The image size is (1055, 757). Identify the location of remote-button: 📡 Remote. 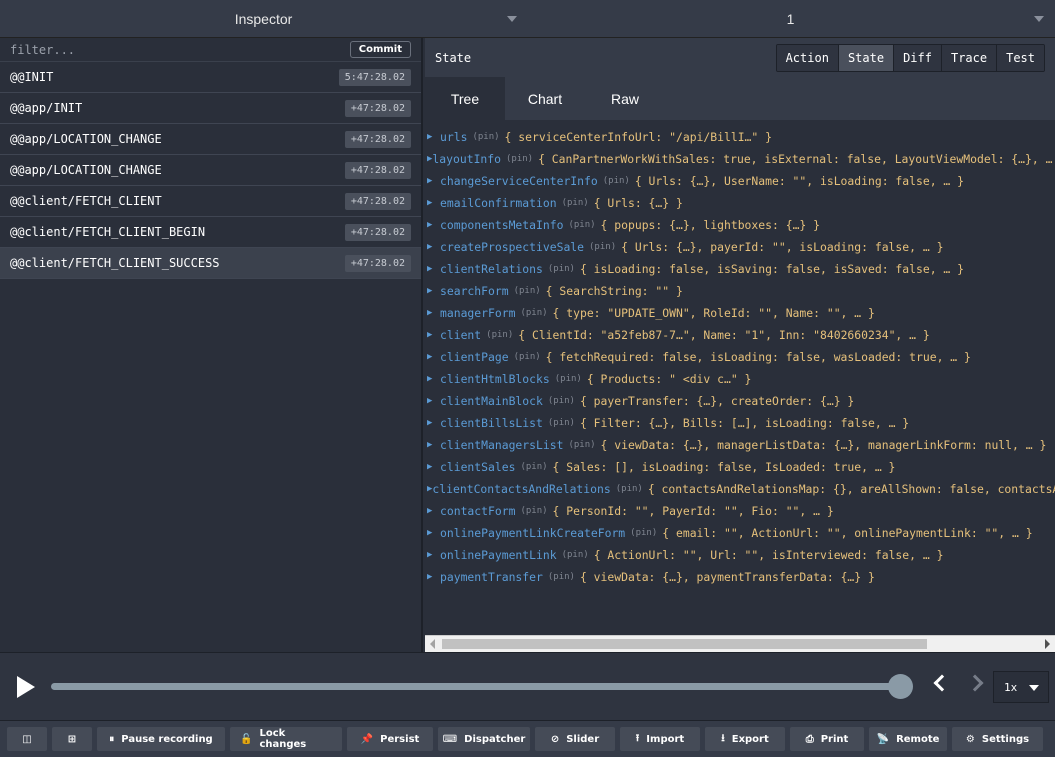
(908, 739).